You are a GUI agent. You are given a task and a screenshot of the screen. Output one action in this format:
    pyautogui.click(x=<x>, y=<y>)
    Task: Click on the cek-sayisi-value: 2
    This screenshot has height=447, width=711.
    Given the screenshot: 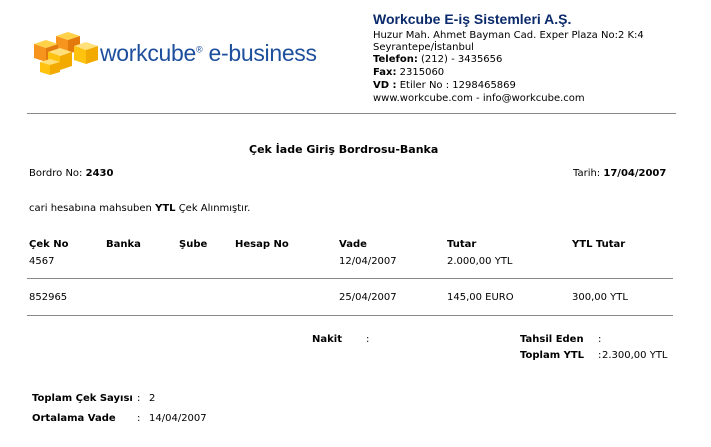 What is the action you would take?
    pyautogui.click(x=152, y=398)
    